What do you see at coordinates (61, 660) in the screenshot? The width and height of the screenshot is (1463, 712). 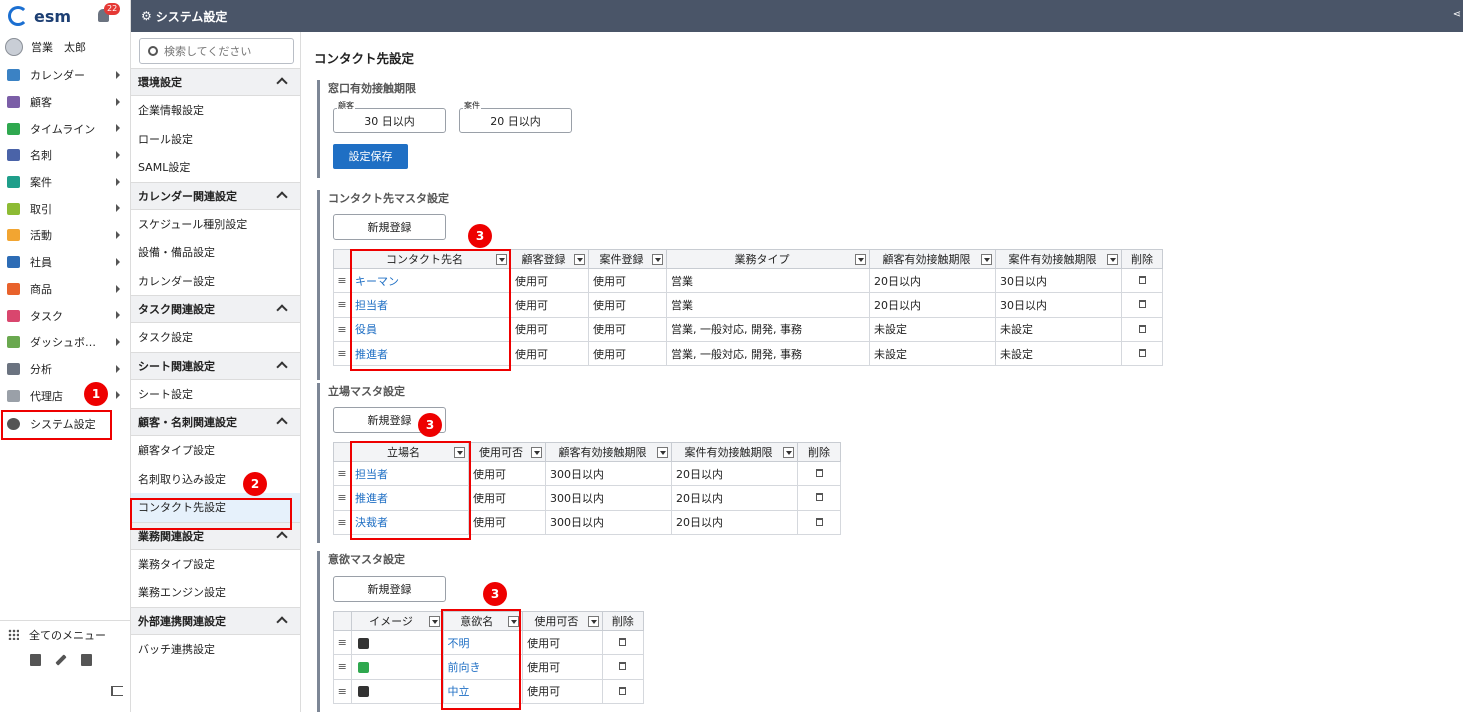 I see `wrench-icon` at bounding box center [61, 660].